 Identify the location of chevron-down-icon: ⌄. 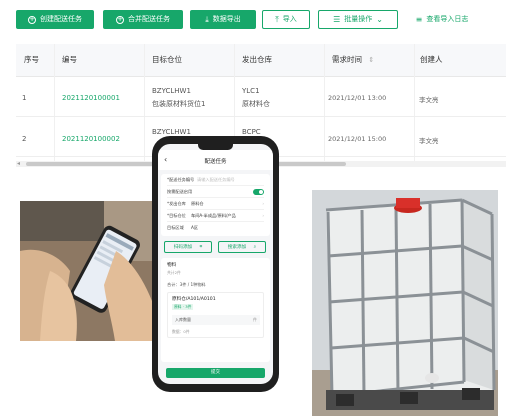
(379, 19).